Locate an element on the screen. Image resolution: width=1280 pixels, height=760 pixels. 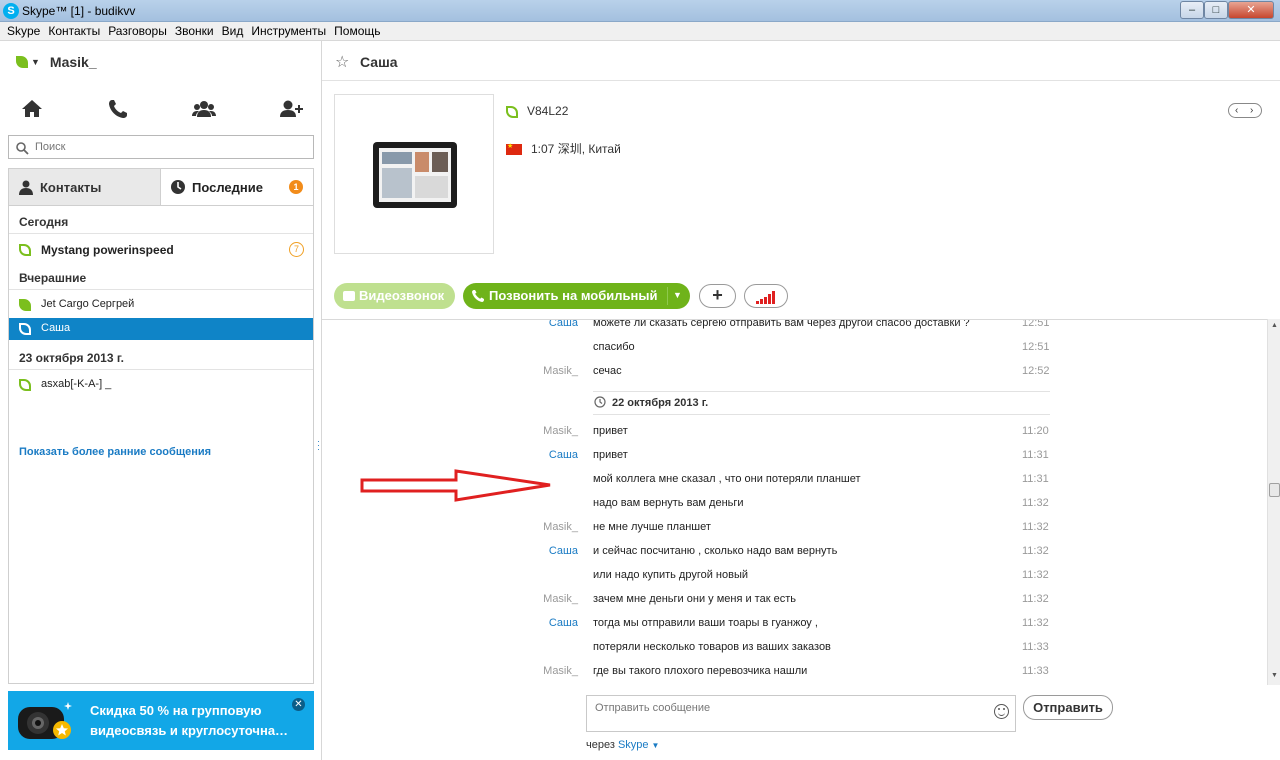
send-button: Отправить is located at coordinates (1068, 707).